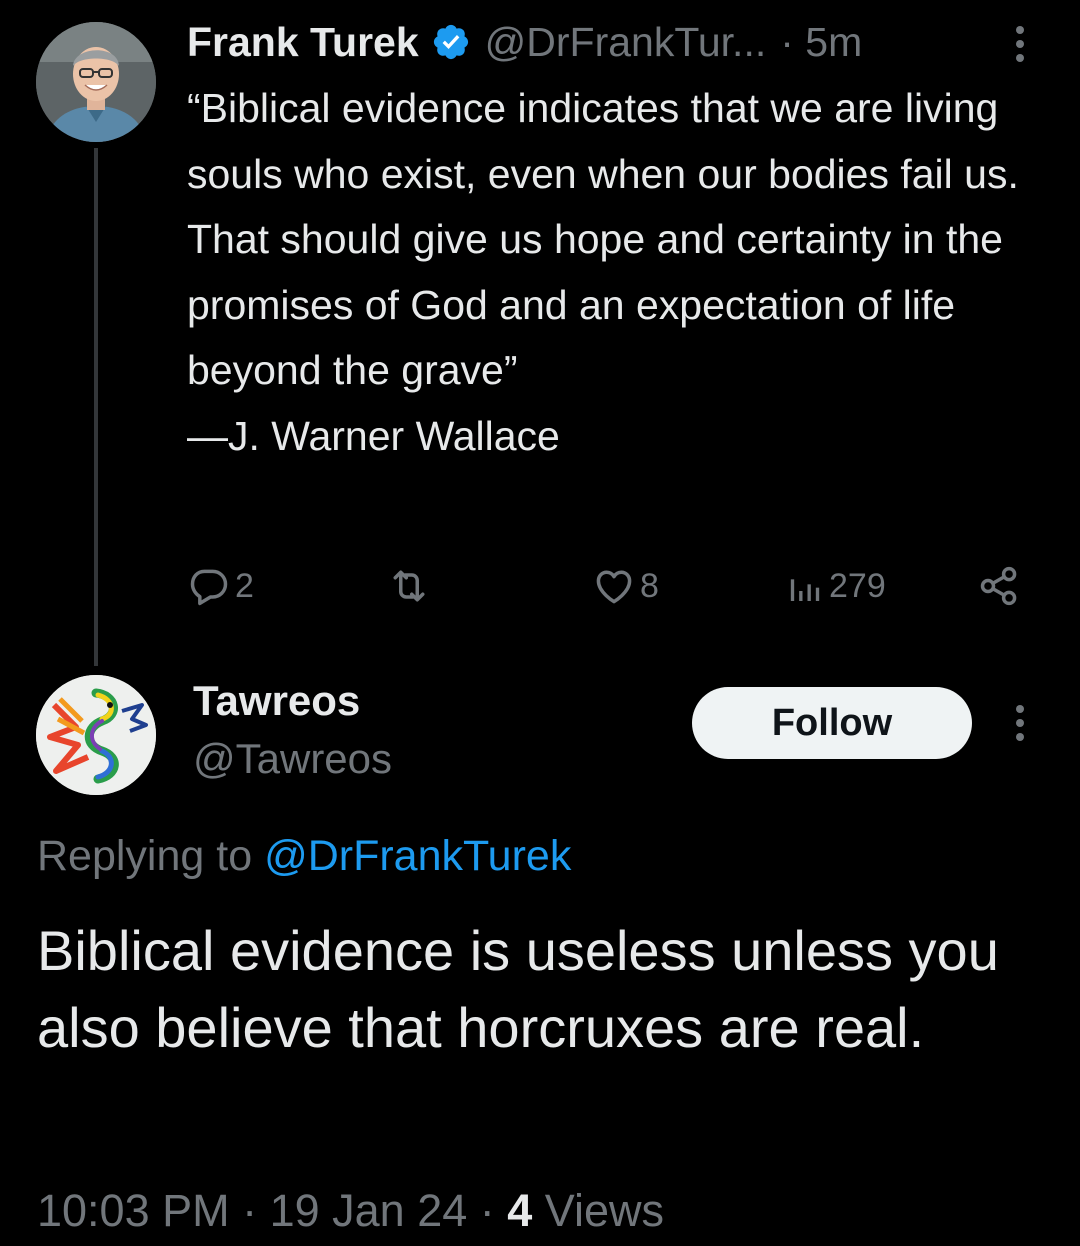  I want to click on rainbow-dragon-icon, so click(96, 735).